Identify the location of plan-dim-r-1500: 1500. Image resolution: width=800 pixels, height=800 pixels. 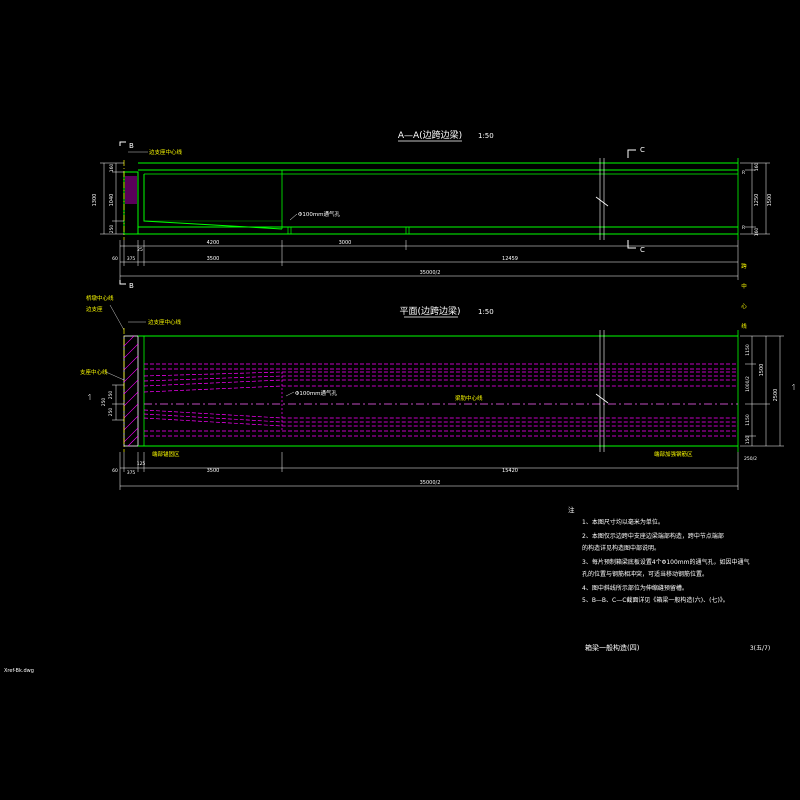
(762, 370).